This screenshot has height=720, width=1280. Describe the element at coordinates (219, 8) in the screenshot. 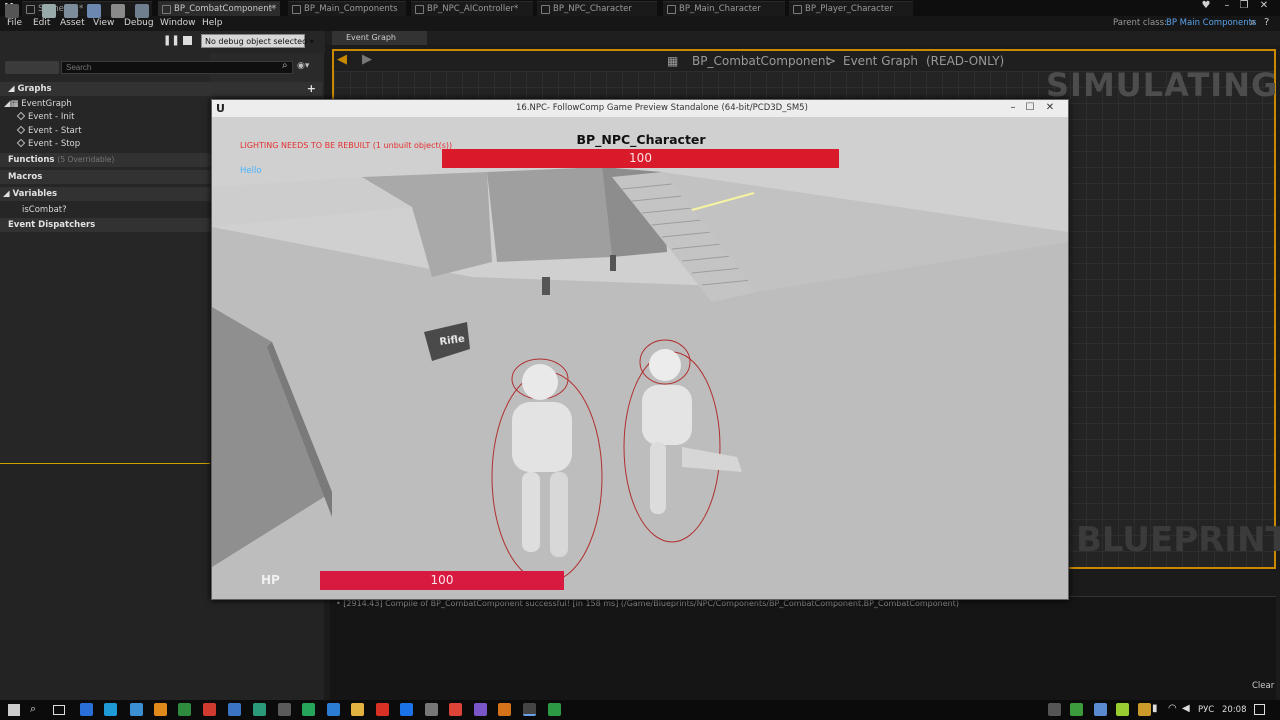

I see `tab-bp-combatcomponent: BP_CombatComponent* ×` at that location.